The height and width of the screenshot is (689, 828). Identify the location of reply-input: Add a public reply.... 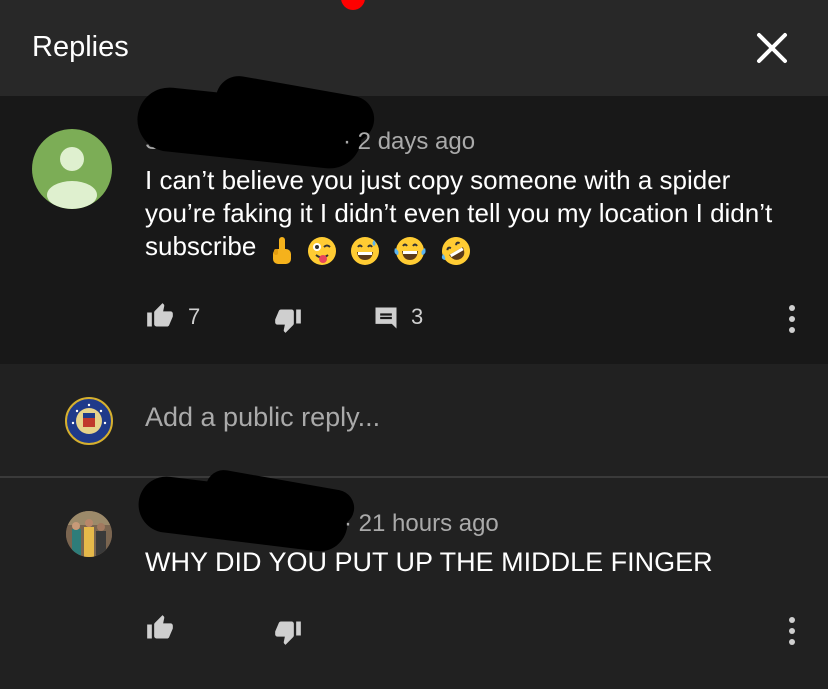
(262, 417).